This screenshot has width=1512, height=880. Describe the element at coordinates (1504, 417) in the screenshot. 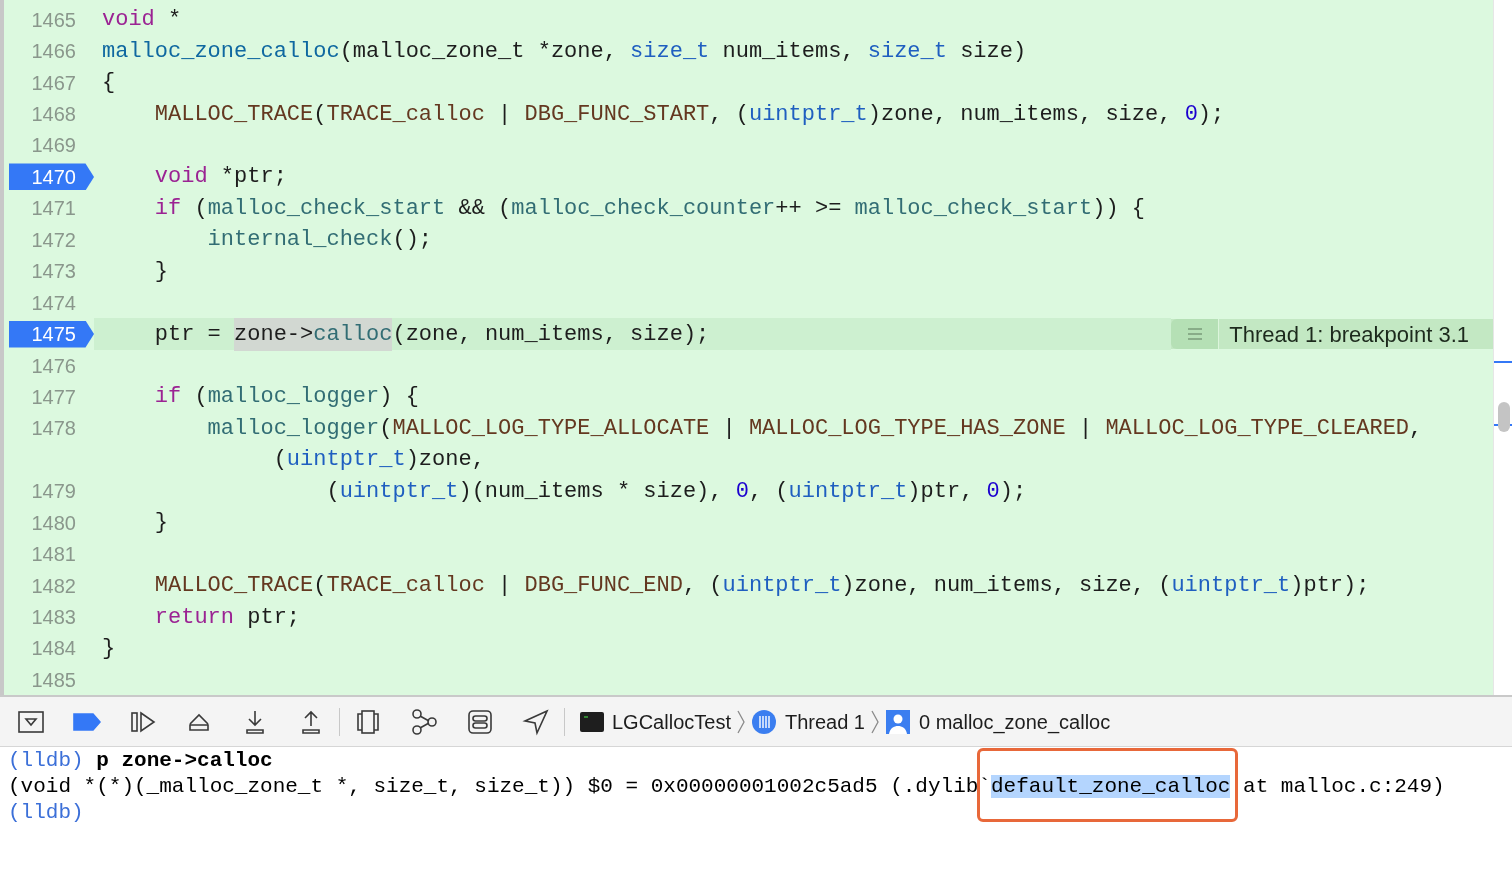

I see `scroll-thumb` at that location.